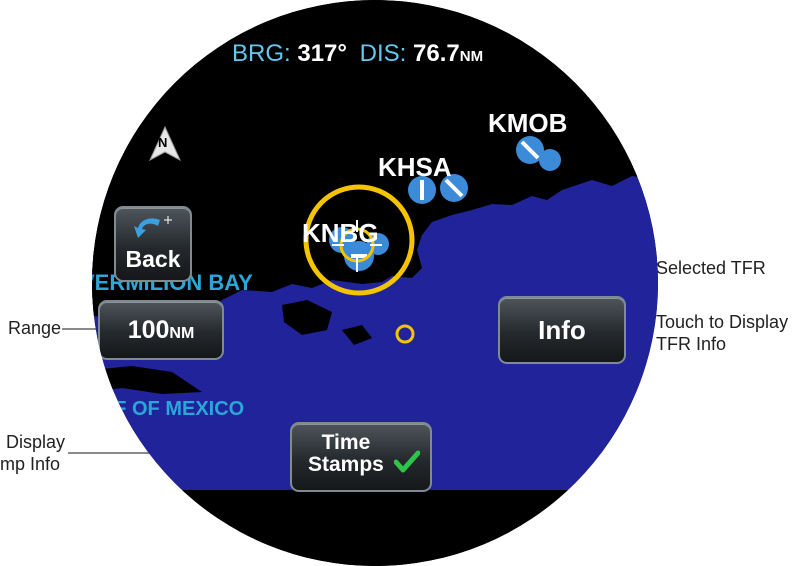 The image size is (798, 566). Describe the element at coordinates (346, 464) in the screenshot. I see `timestamps-label-line2: Stamps` at that location.